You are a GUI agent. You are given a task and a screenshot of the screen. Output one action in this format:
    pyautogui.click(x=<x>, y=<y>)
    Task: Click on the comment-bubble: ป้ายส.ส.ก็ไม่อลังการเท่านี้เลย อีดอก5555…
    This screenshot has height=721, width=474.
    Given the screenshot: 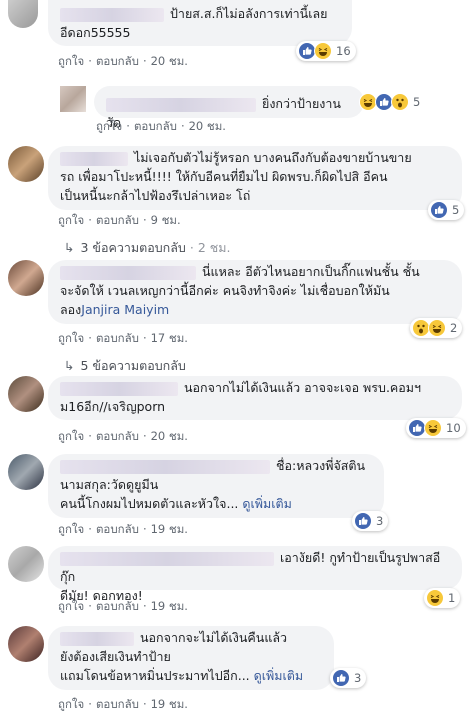 What is the action you would take?
    pyautogui.click(x=200, y=23)
    